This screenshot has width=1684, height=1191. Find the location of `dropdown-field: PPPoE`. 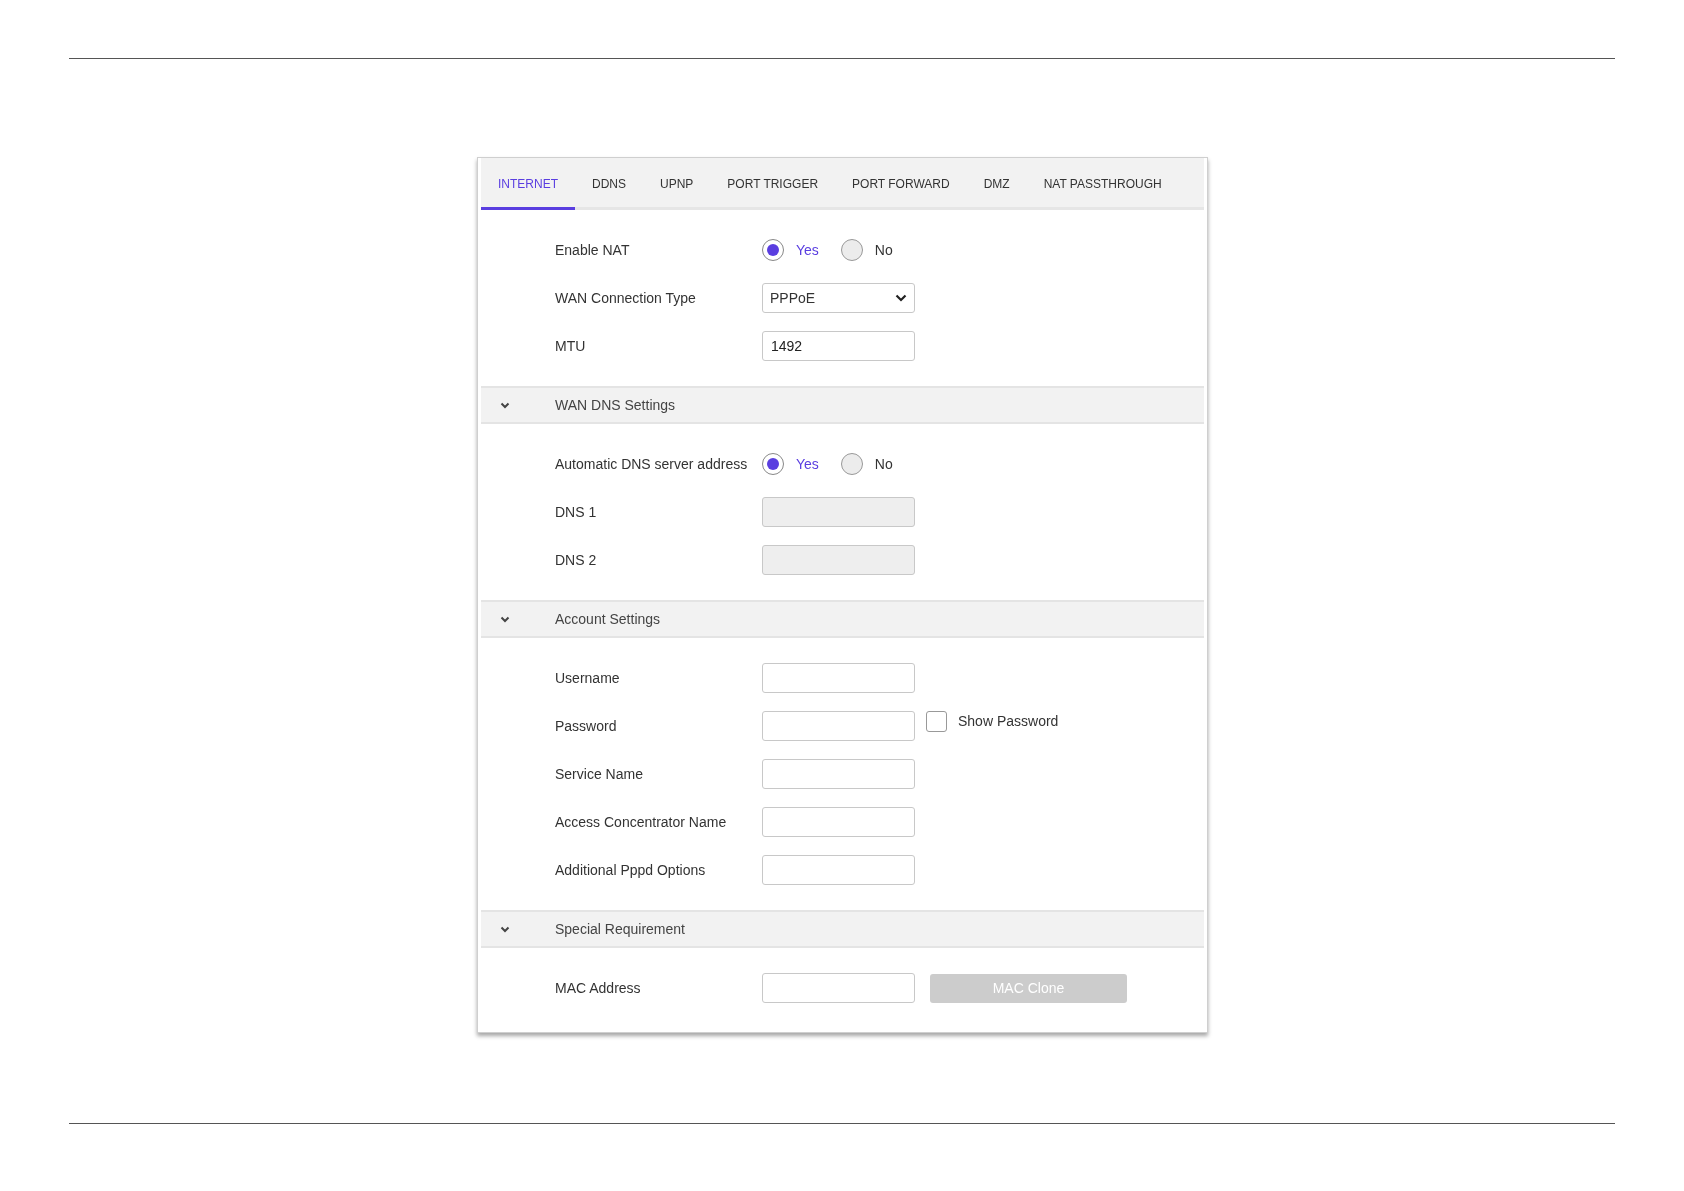

dropdown-field: PPPoE is located at coordinates (838, 298).